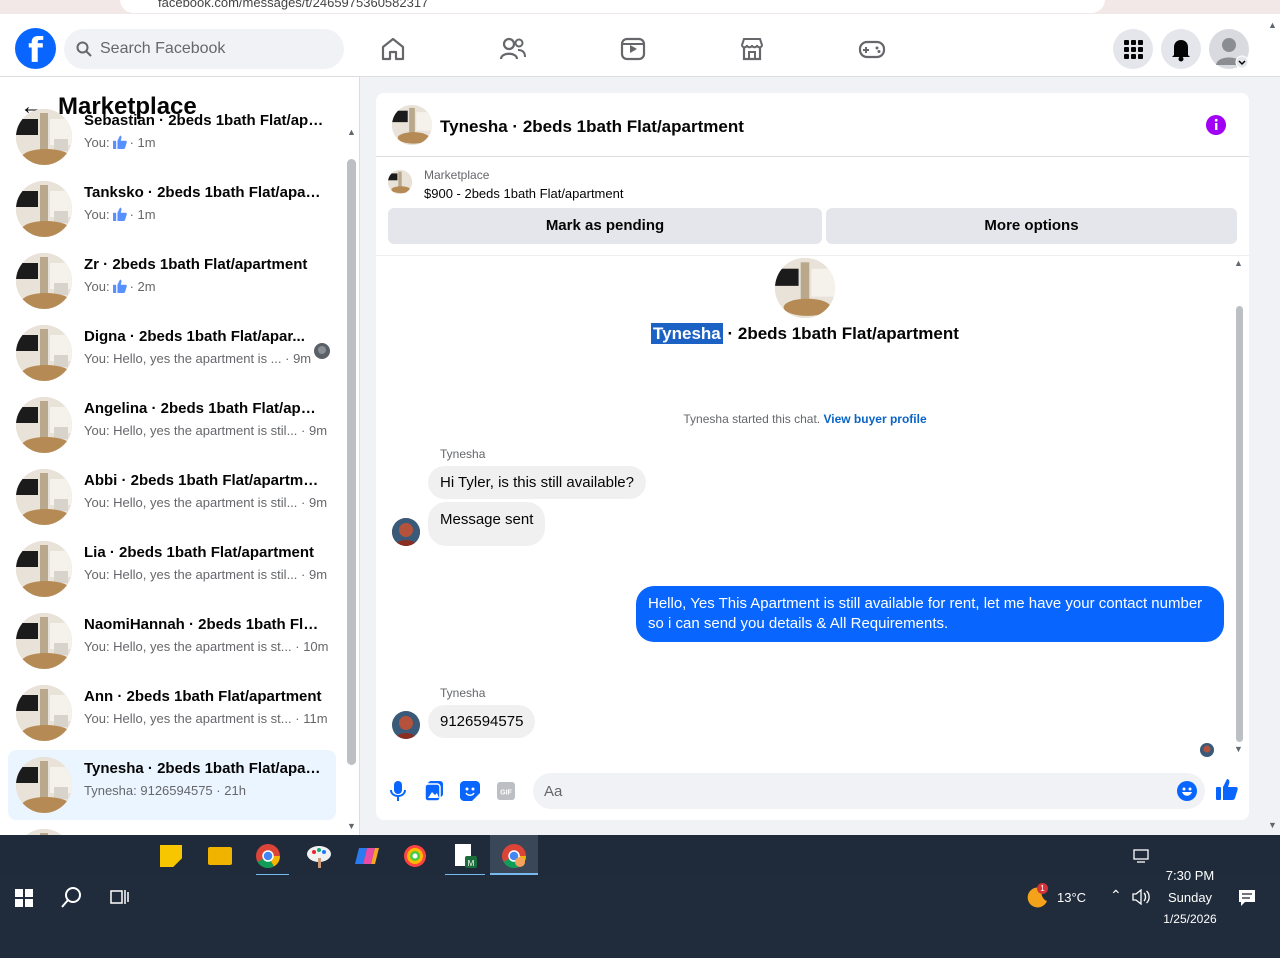 This screenshot has width=1280, height=958. I want to click on windows-start-icon, so click(24, 898).